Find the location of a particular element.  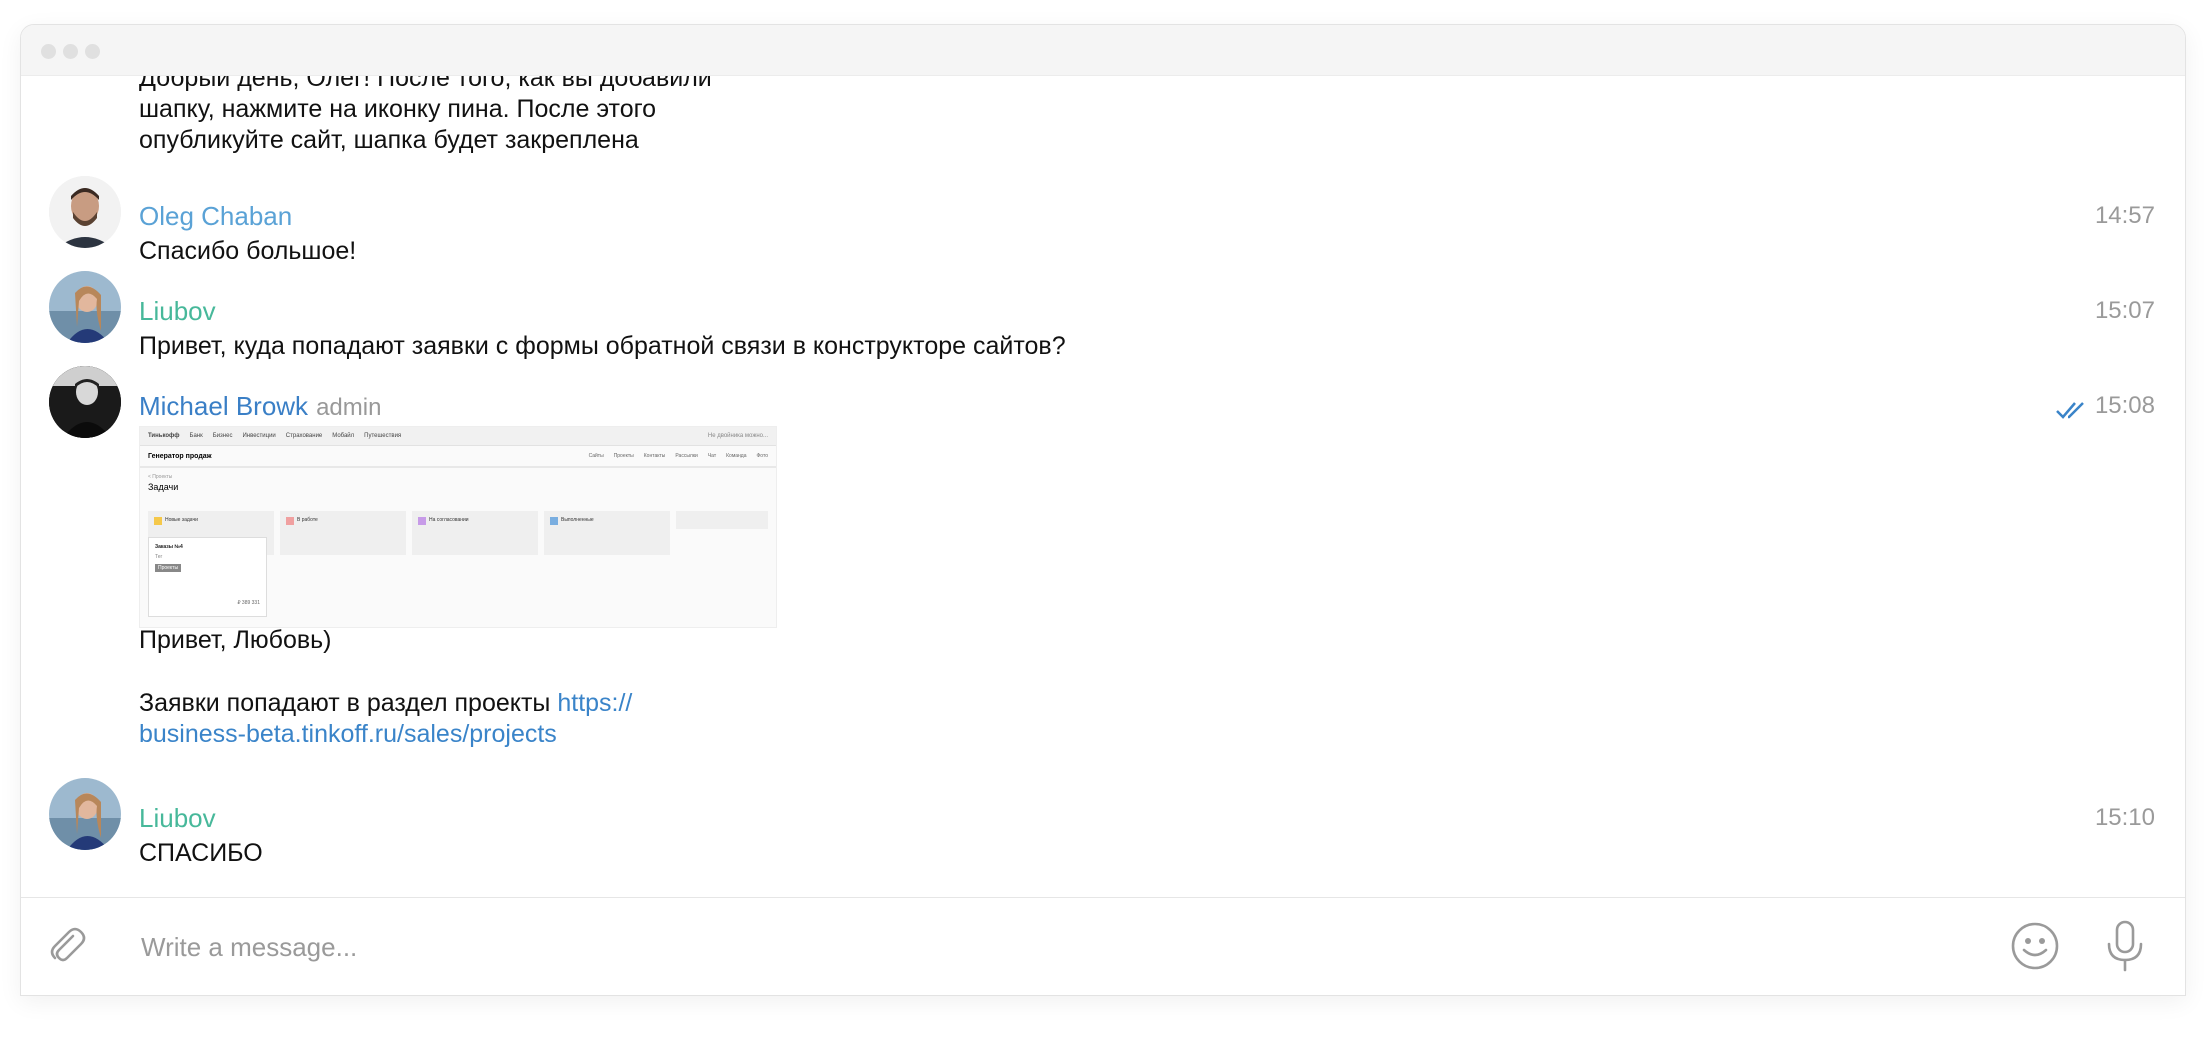

author-name-text: Michael Browk is located at coordinates (223, 406).